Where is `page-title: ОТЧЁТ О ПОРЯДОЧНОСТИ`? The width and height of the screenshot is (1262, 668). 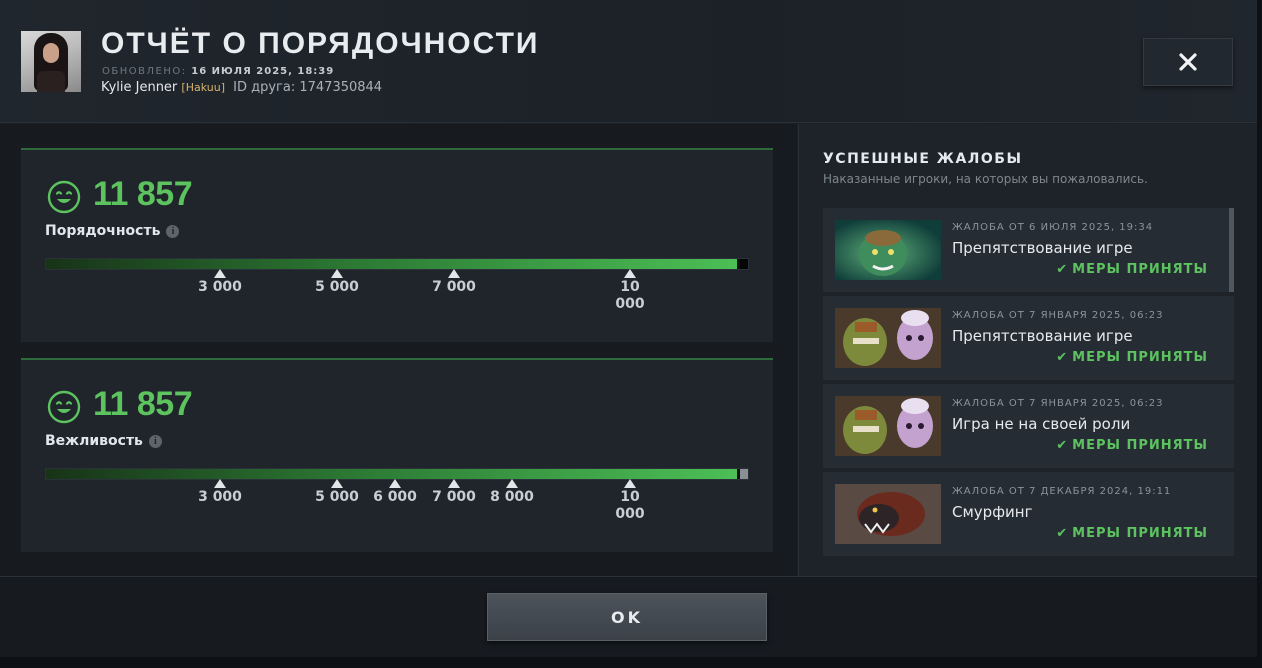 page-title: ОТЧЁТ О ПОРЯДОЧНОСТИ is located at coordinates (320, 43).